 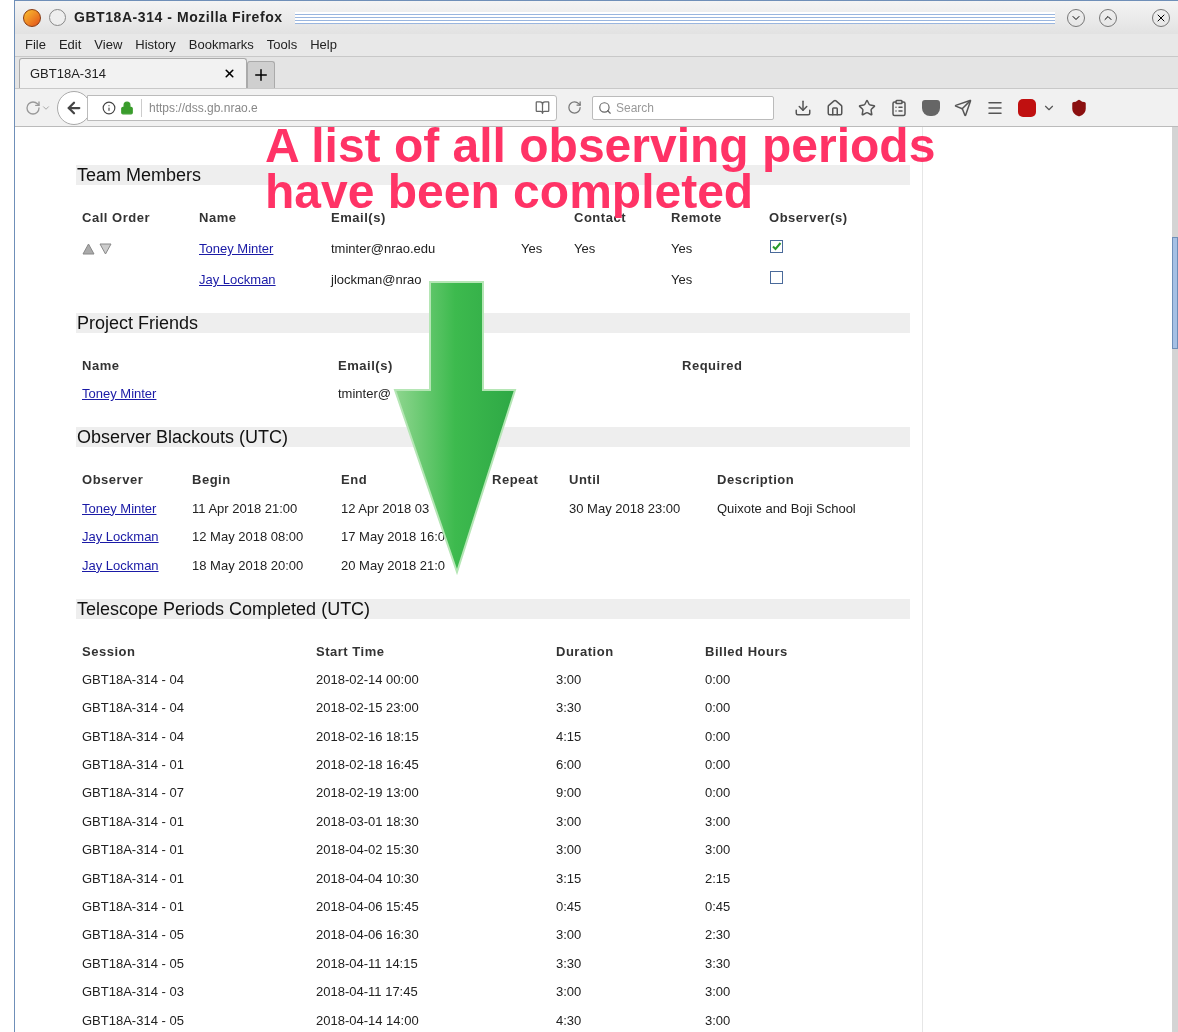 I want to click on table-cell: 2018-02-14 00:00, so click(x=367, y=679).